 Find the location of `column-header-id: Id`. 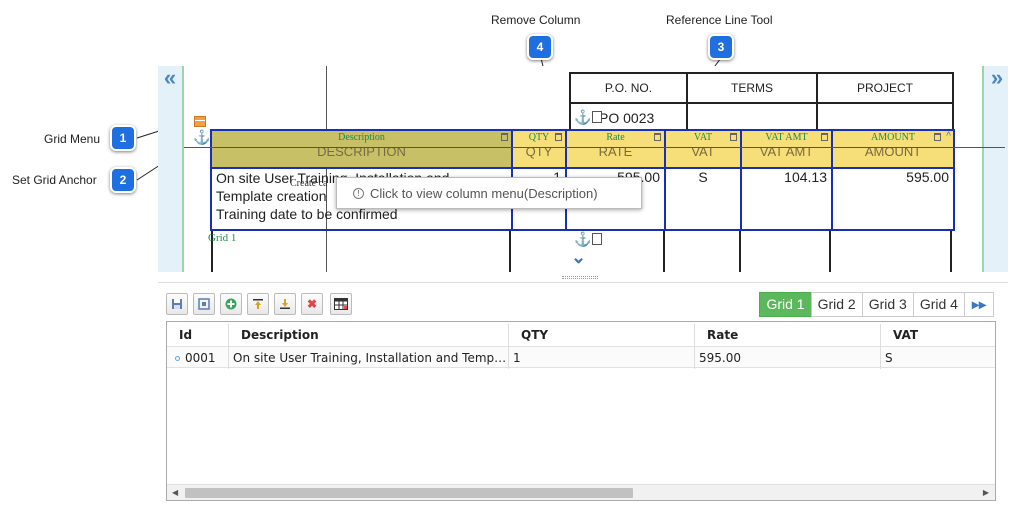

column-header-id: Id is located at coordinates (198, 335).